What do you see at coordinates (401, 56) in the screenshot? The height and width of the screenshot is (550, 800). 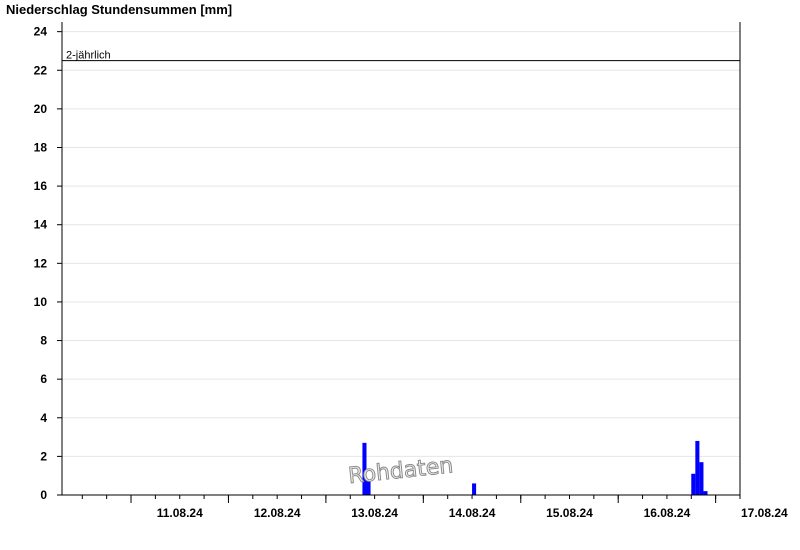 I see `threshold-layer: 2-jährlich` at bounding box center [401, 56].